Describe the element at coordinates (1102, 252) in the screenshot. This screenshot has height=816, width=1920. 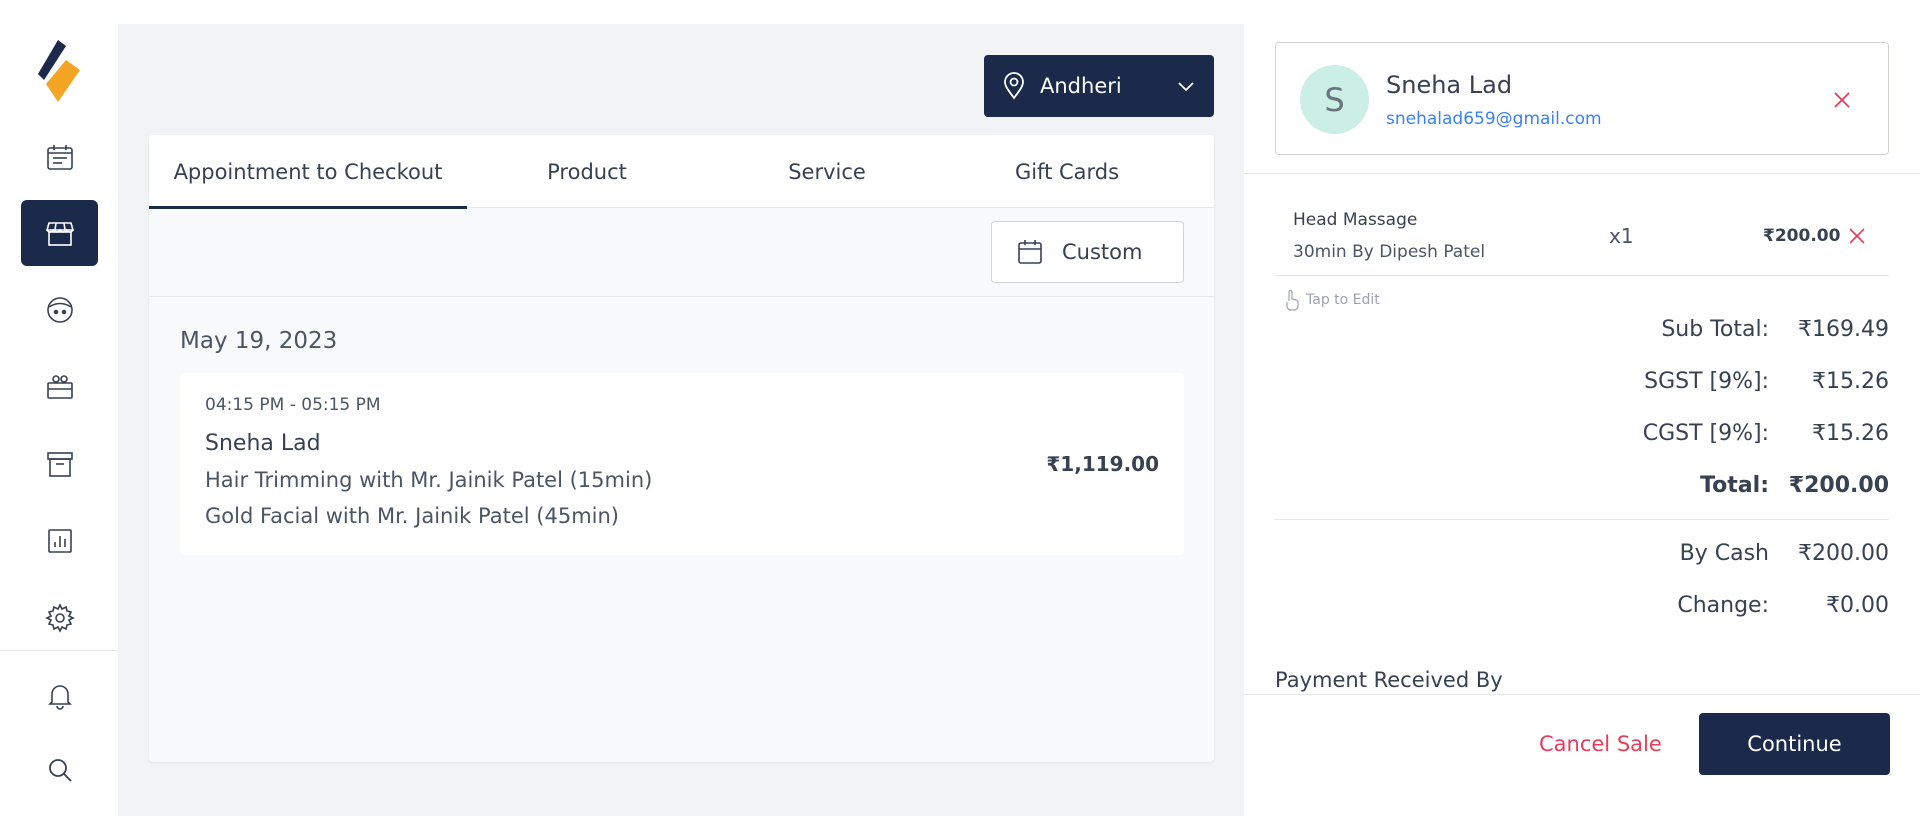
I see `custom-date-label: Custom` at that location.